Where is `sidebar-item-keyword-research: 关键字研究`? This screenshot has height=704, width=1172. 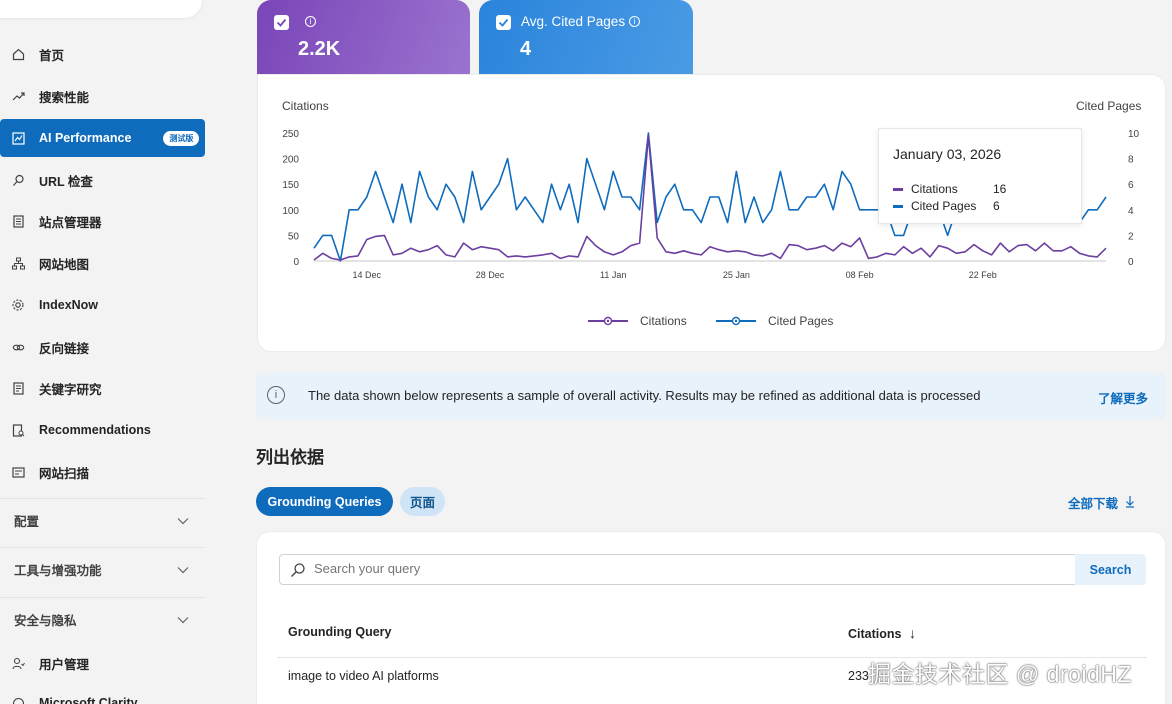
sidebar-item-keyword-research: 关键字研究 is located at coordinates (102, 388).